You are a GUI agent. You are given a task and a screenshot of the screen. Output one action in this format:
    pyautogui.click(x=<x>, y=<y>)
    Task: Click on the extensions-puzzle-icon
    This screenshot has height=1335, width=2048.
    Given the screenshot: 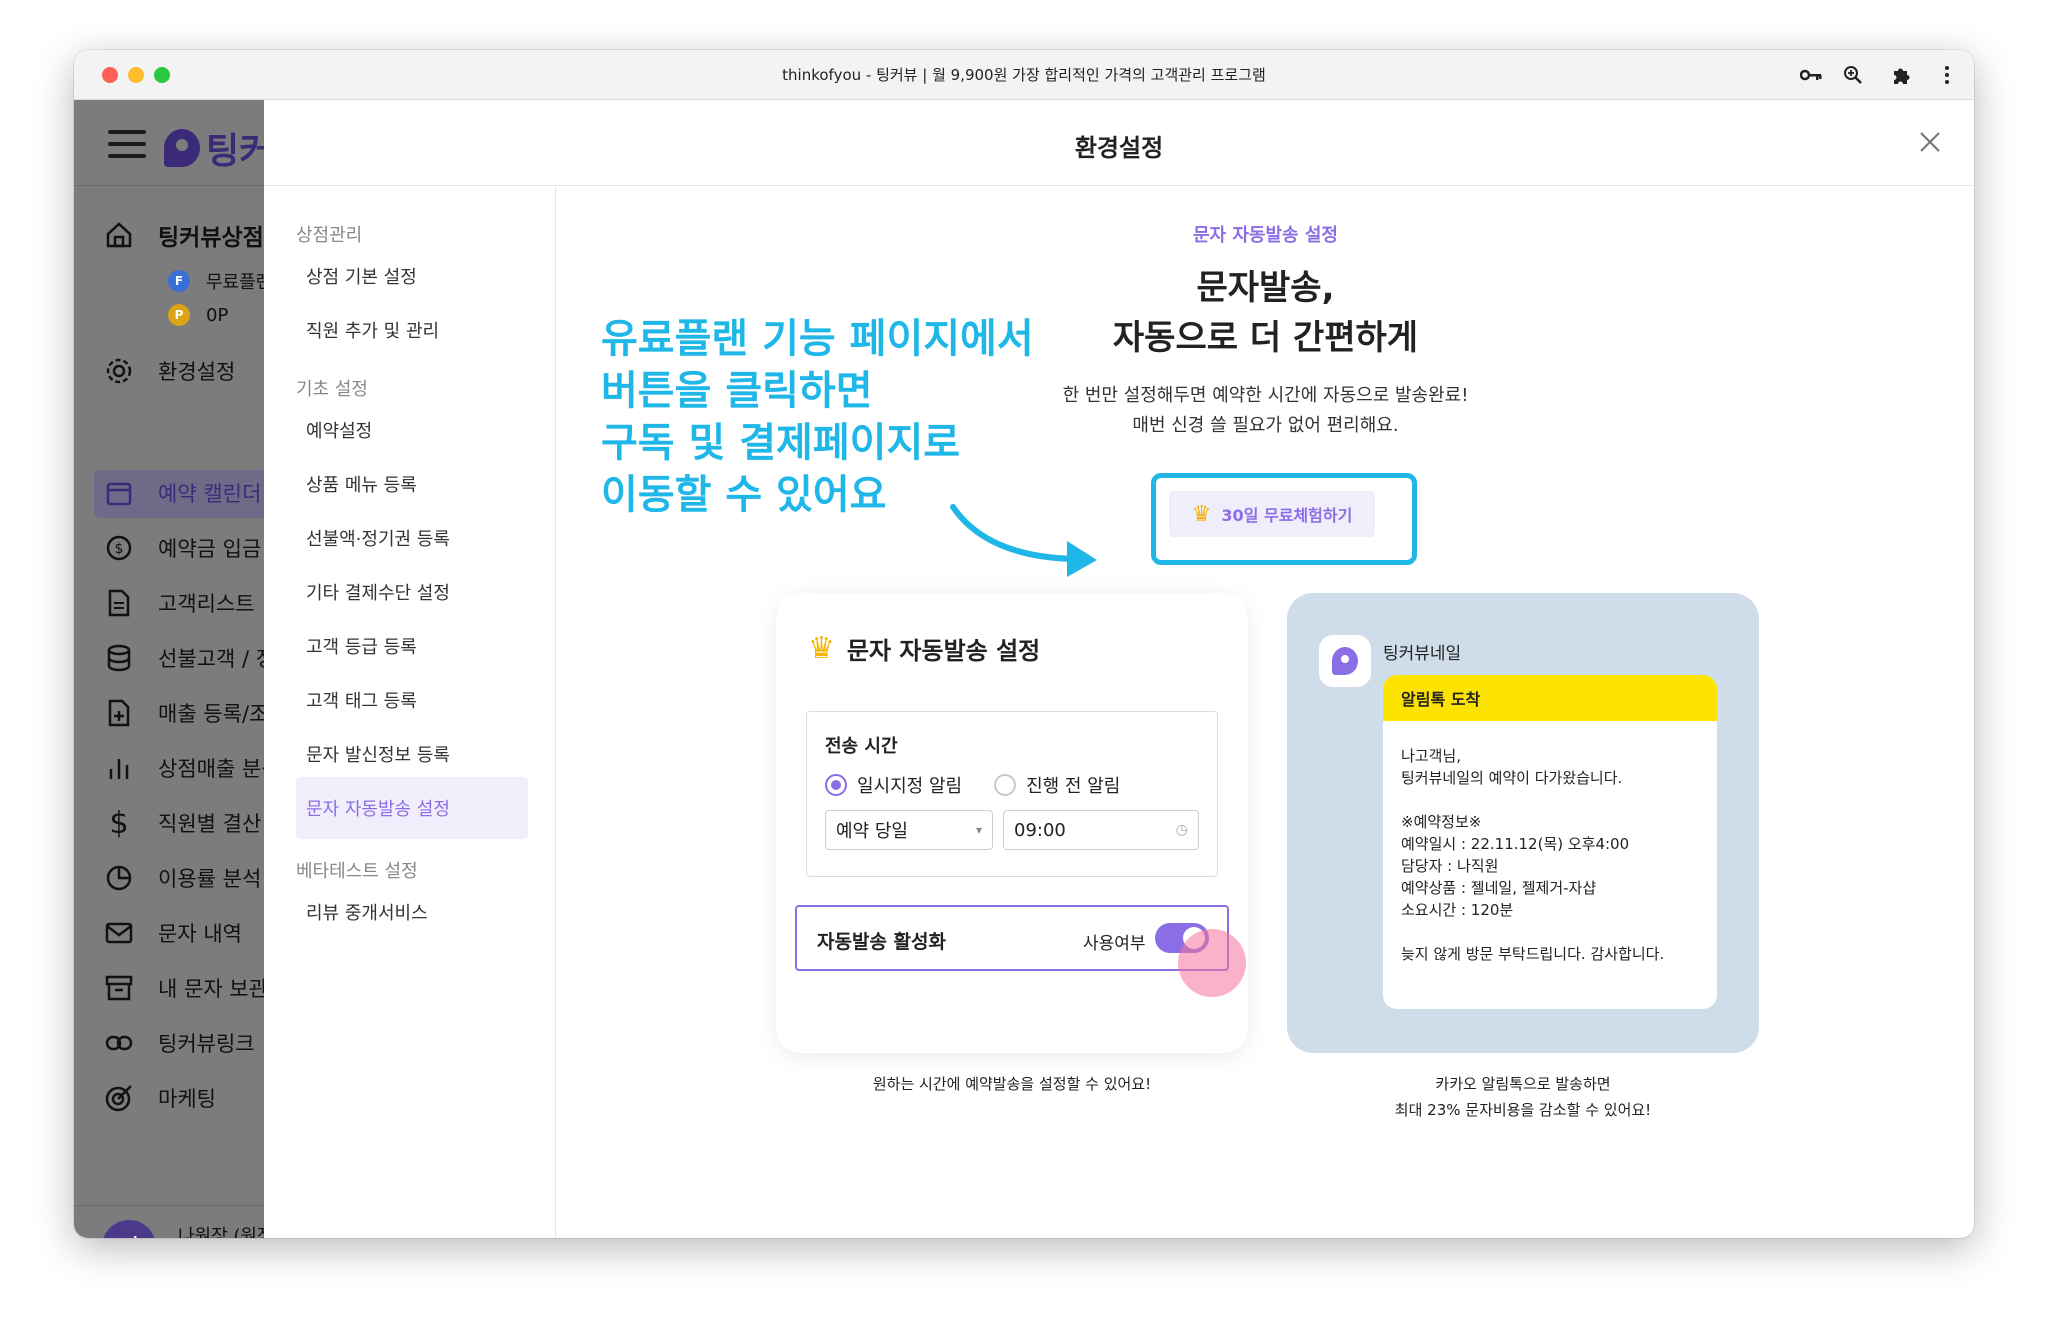 What is the action you would take?
    pyautogui.click(x=1901, y=75)
    